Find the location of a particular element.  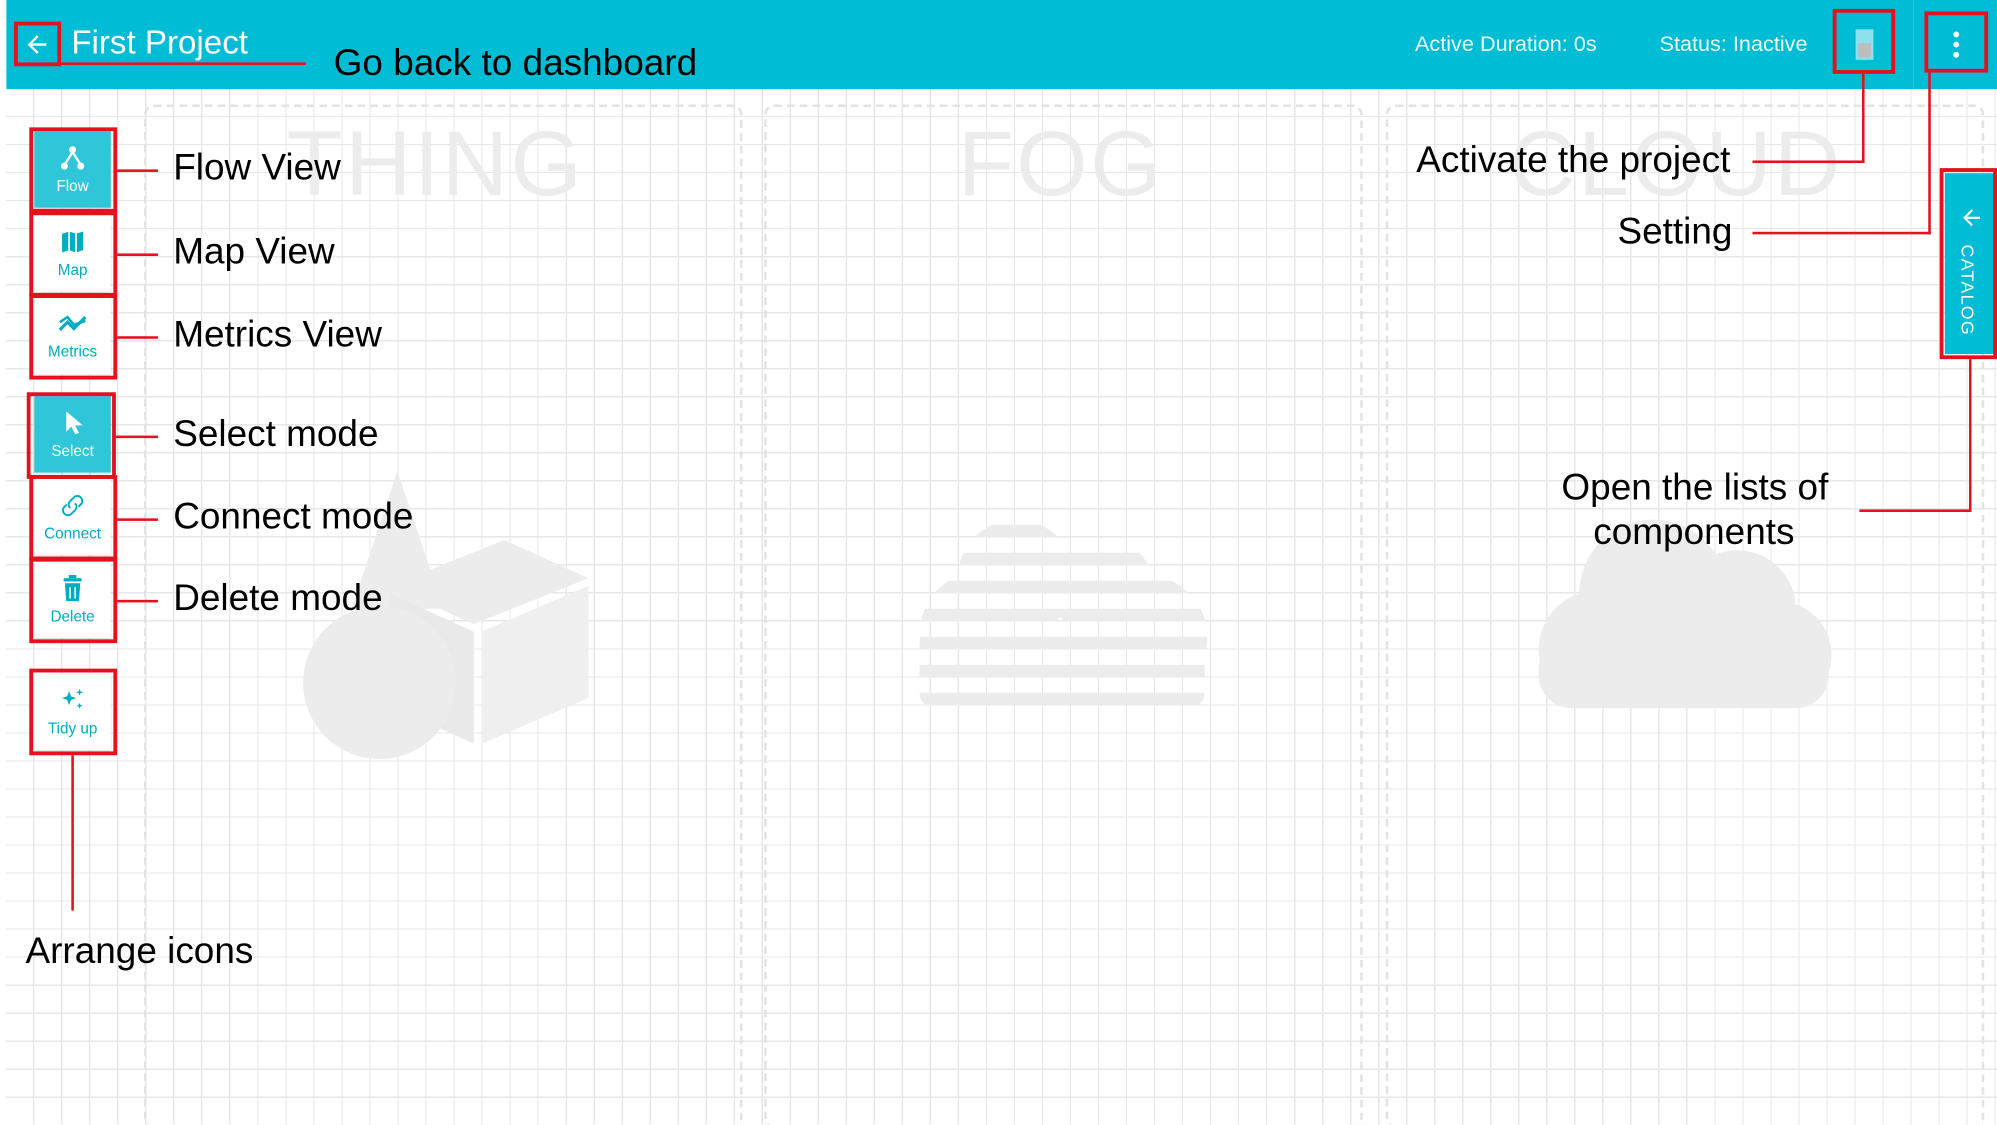

project-status: Status: Inactive is located at coordinates (1733, 44).